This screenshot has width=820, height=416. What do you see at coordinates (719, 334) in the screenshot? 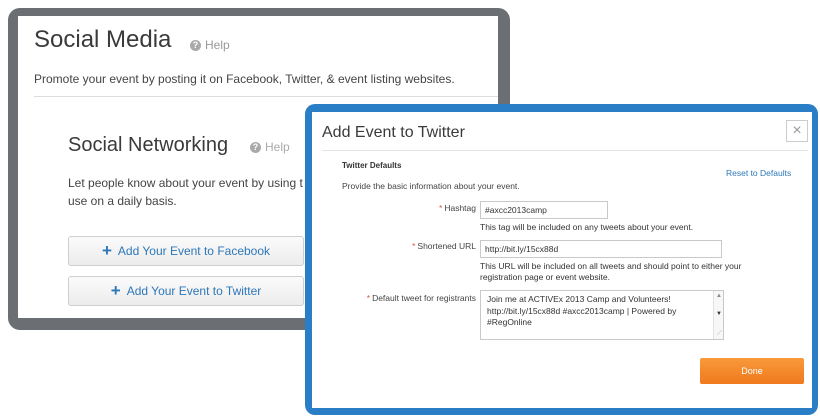
I see `resize-grip-icon: ⟋` at bounding box center [719, 334].